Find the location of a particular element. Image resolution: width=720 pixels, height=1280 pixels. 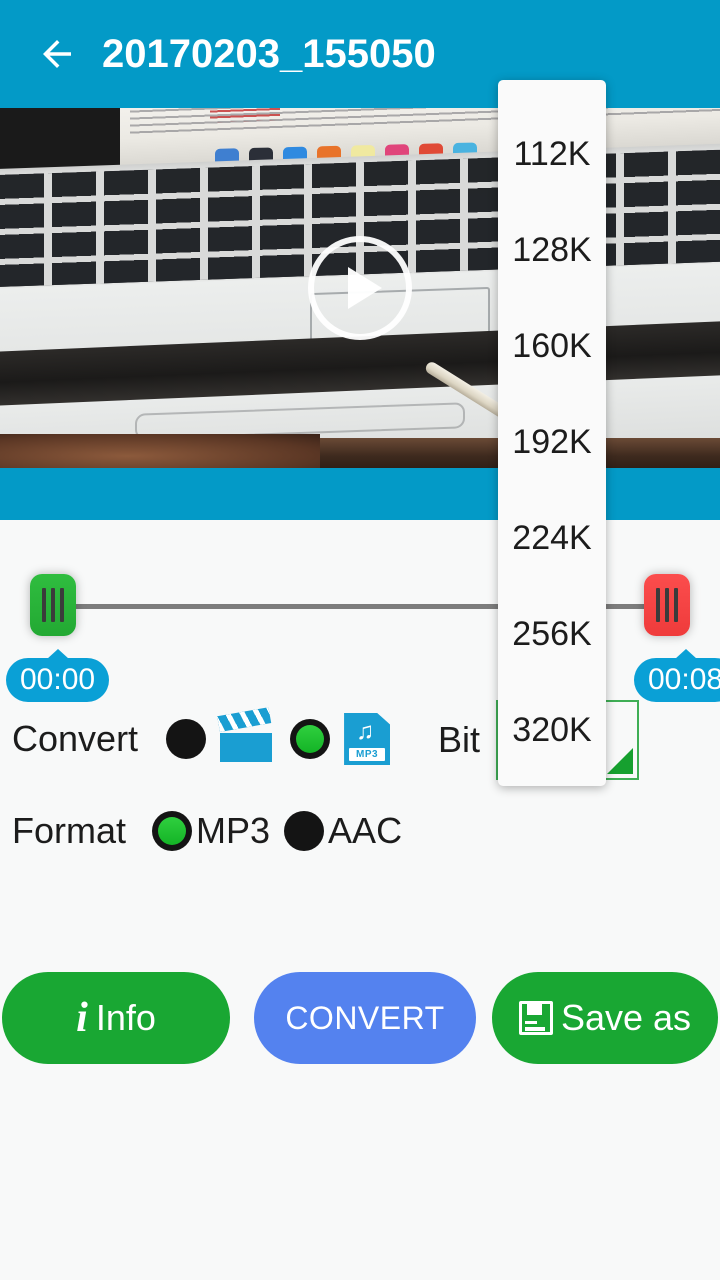

format-radio-aac is located at coordinates (304, 831).